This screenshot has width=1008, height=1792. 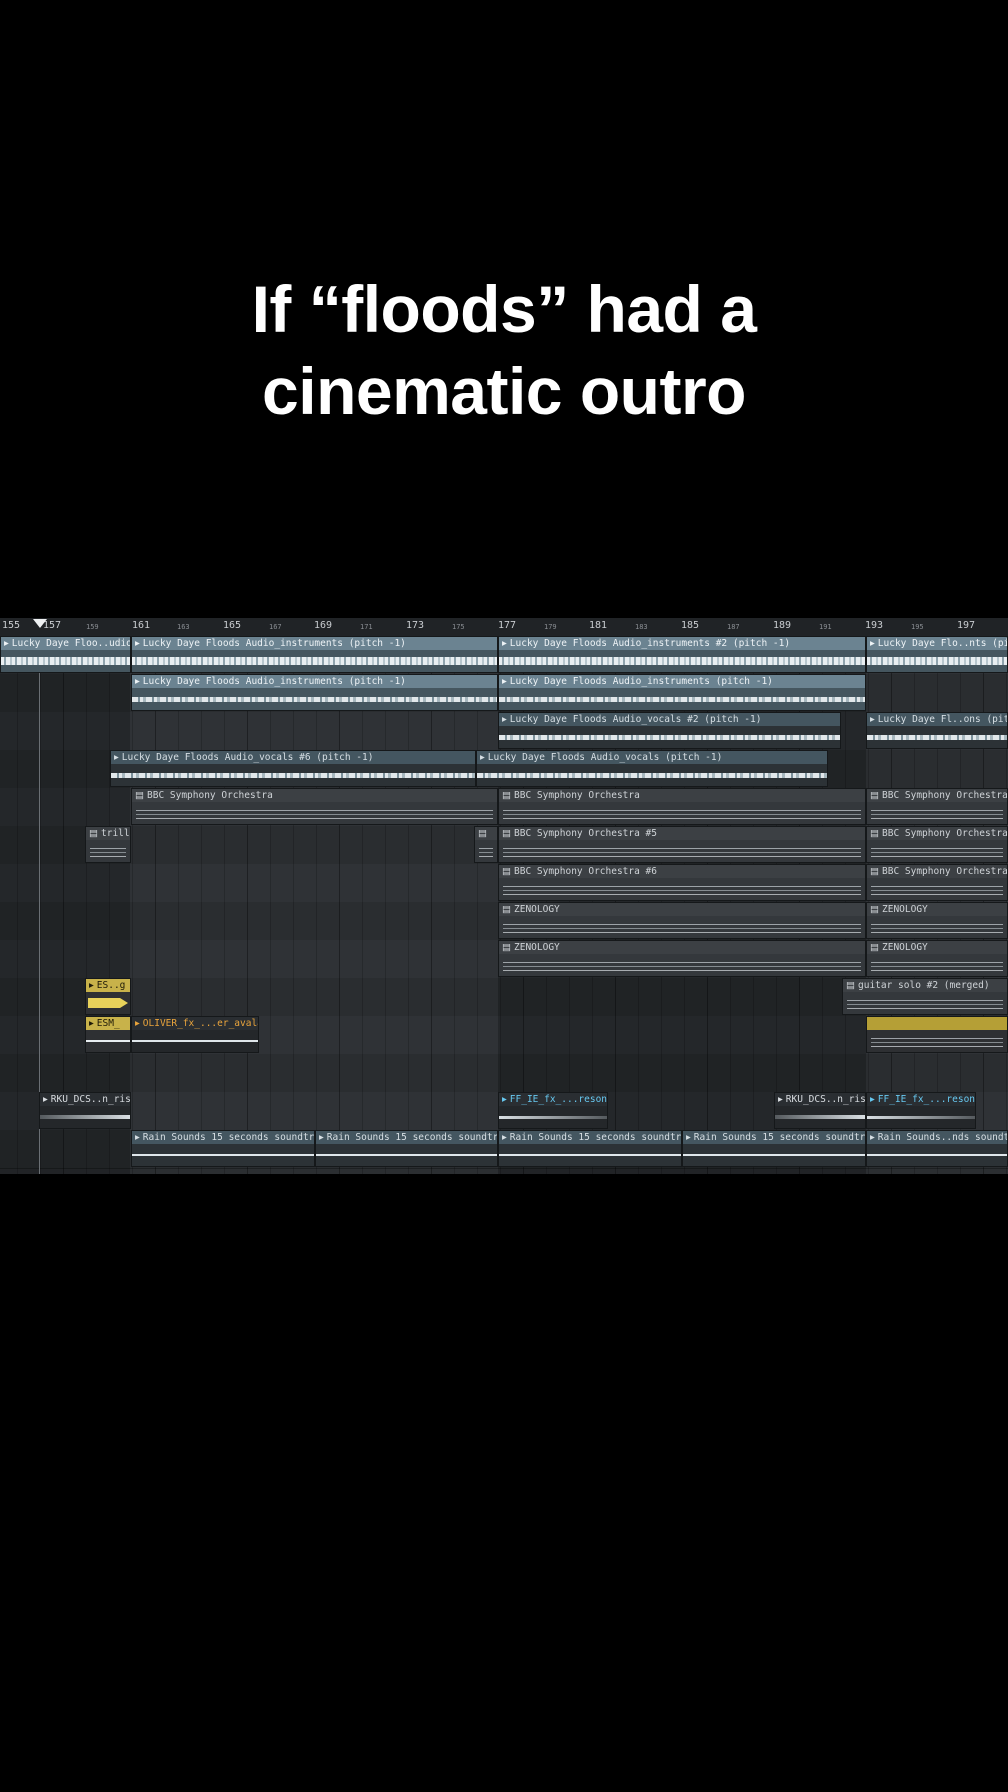 I want to click on ruler-tick: 195, so click(x=917, y=627).